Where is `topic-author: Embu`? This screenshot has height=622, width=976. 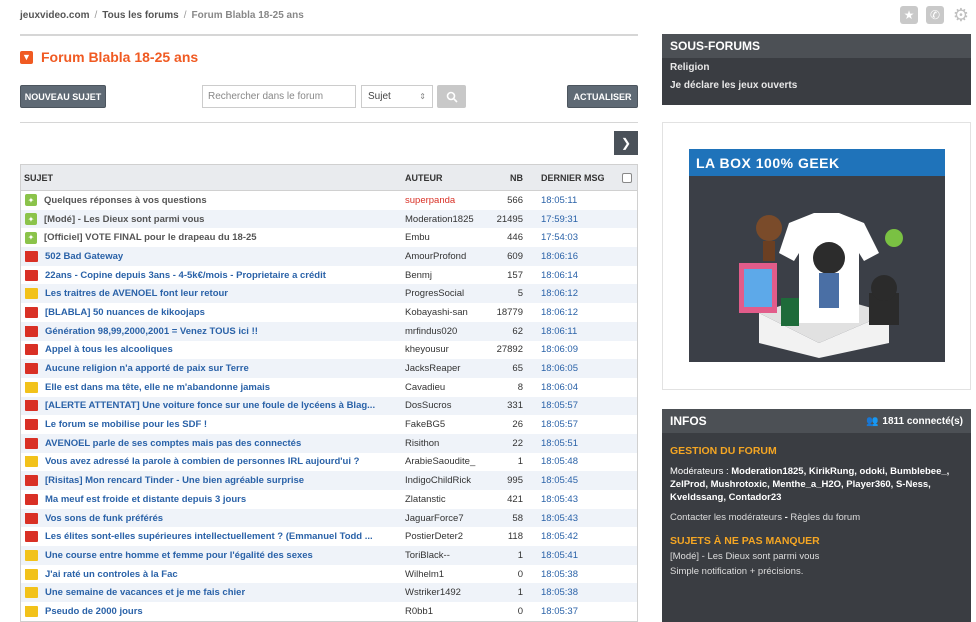
topic-author: Embu is located at coordinates (446, 237).